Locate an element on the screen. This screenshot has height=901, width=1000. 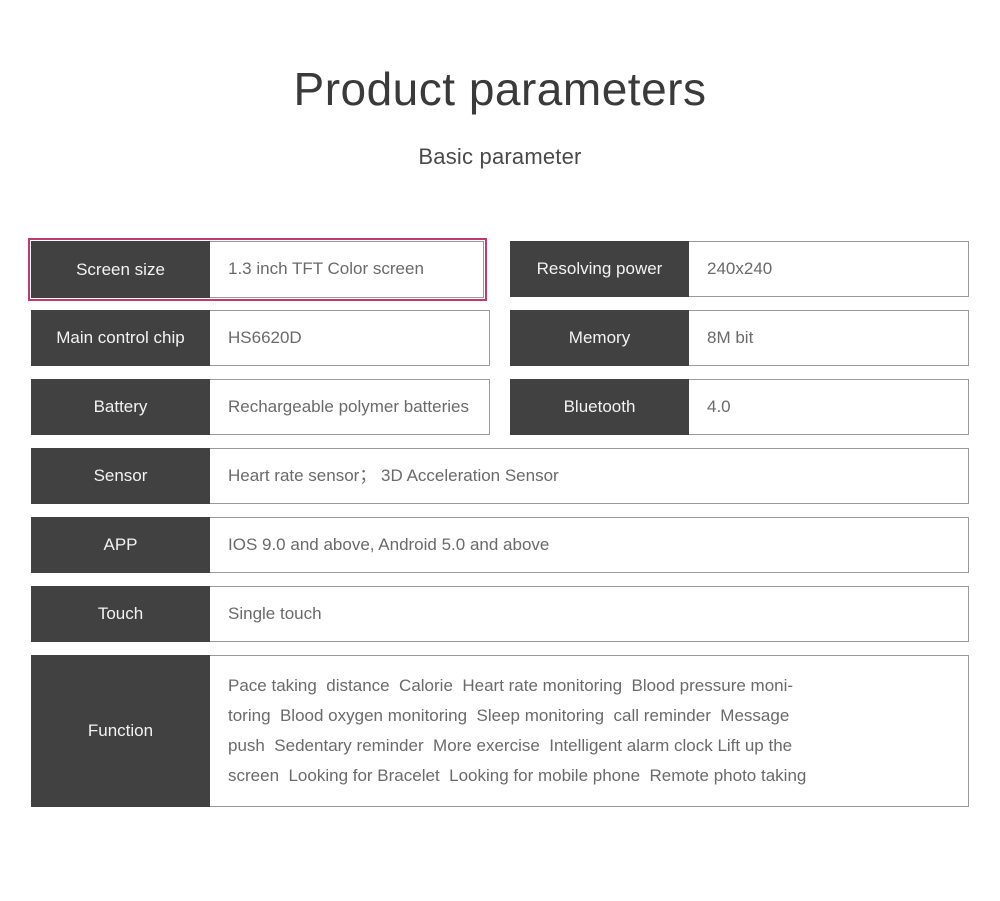
spec-row-touch: Touch Single touch is located at coordinates (500, 614).